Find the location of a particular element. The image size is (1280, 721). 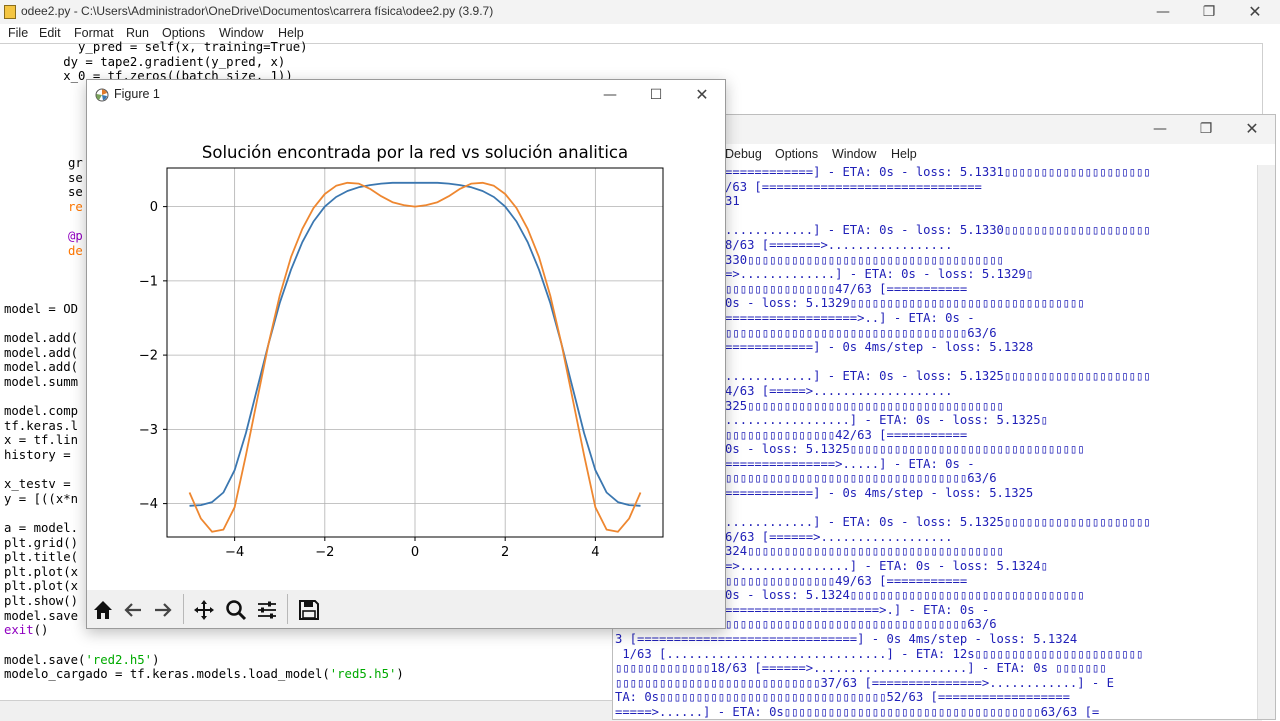

x-tick-label: 4 is located at coordinates (595, 552).